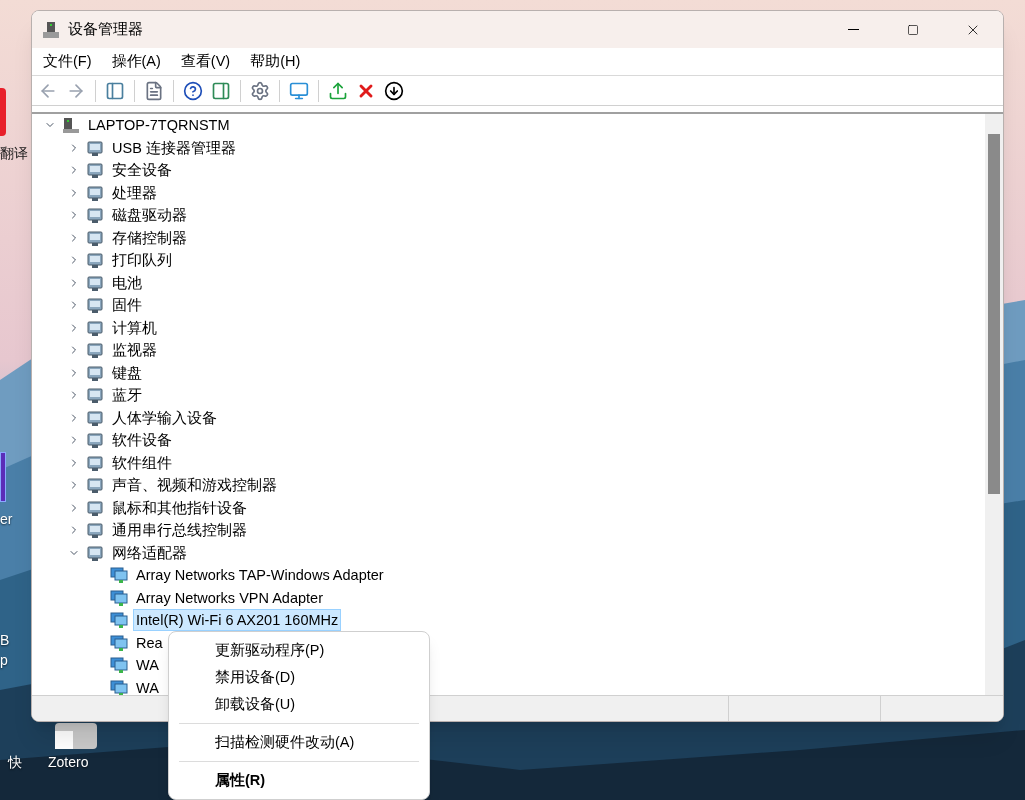 The height and width of the screenshot is (800, 1025). I want to click on tree-item: 蓝牙, so click(127, 395).